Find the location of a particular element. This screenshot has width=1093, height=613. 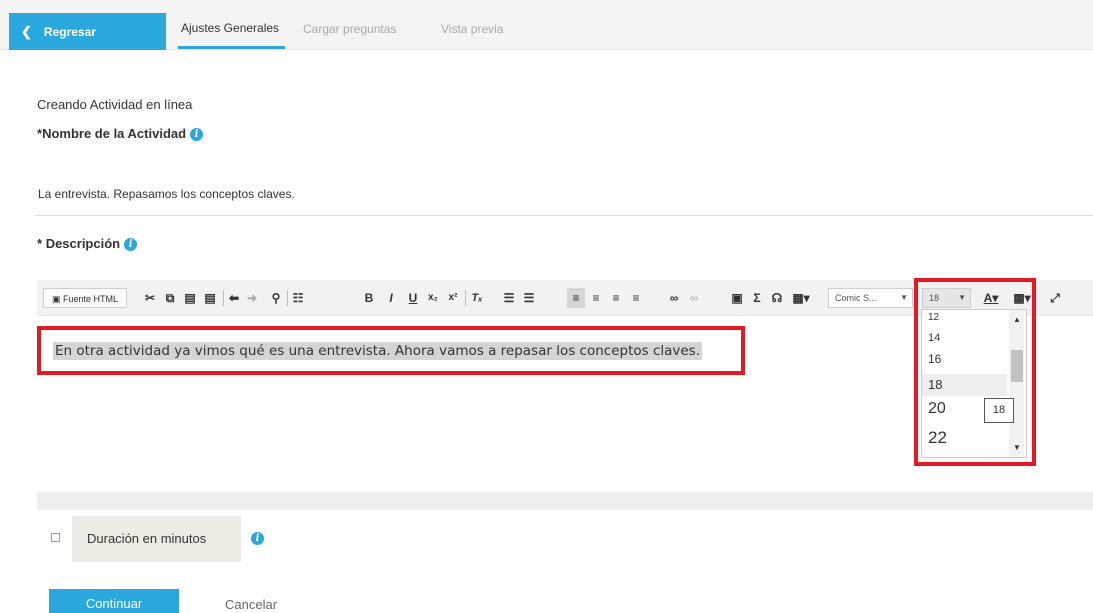

cancel-button: Cancelar is located at coordinates (251, 604).